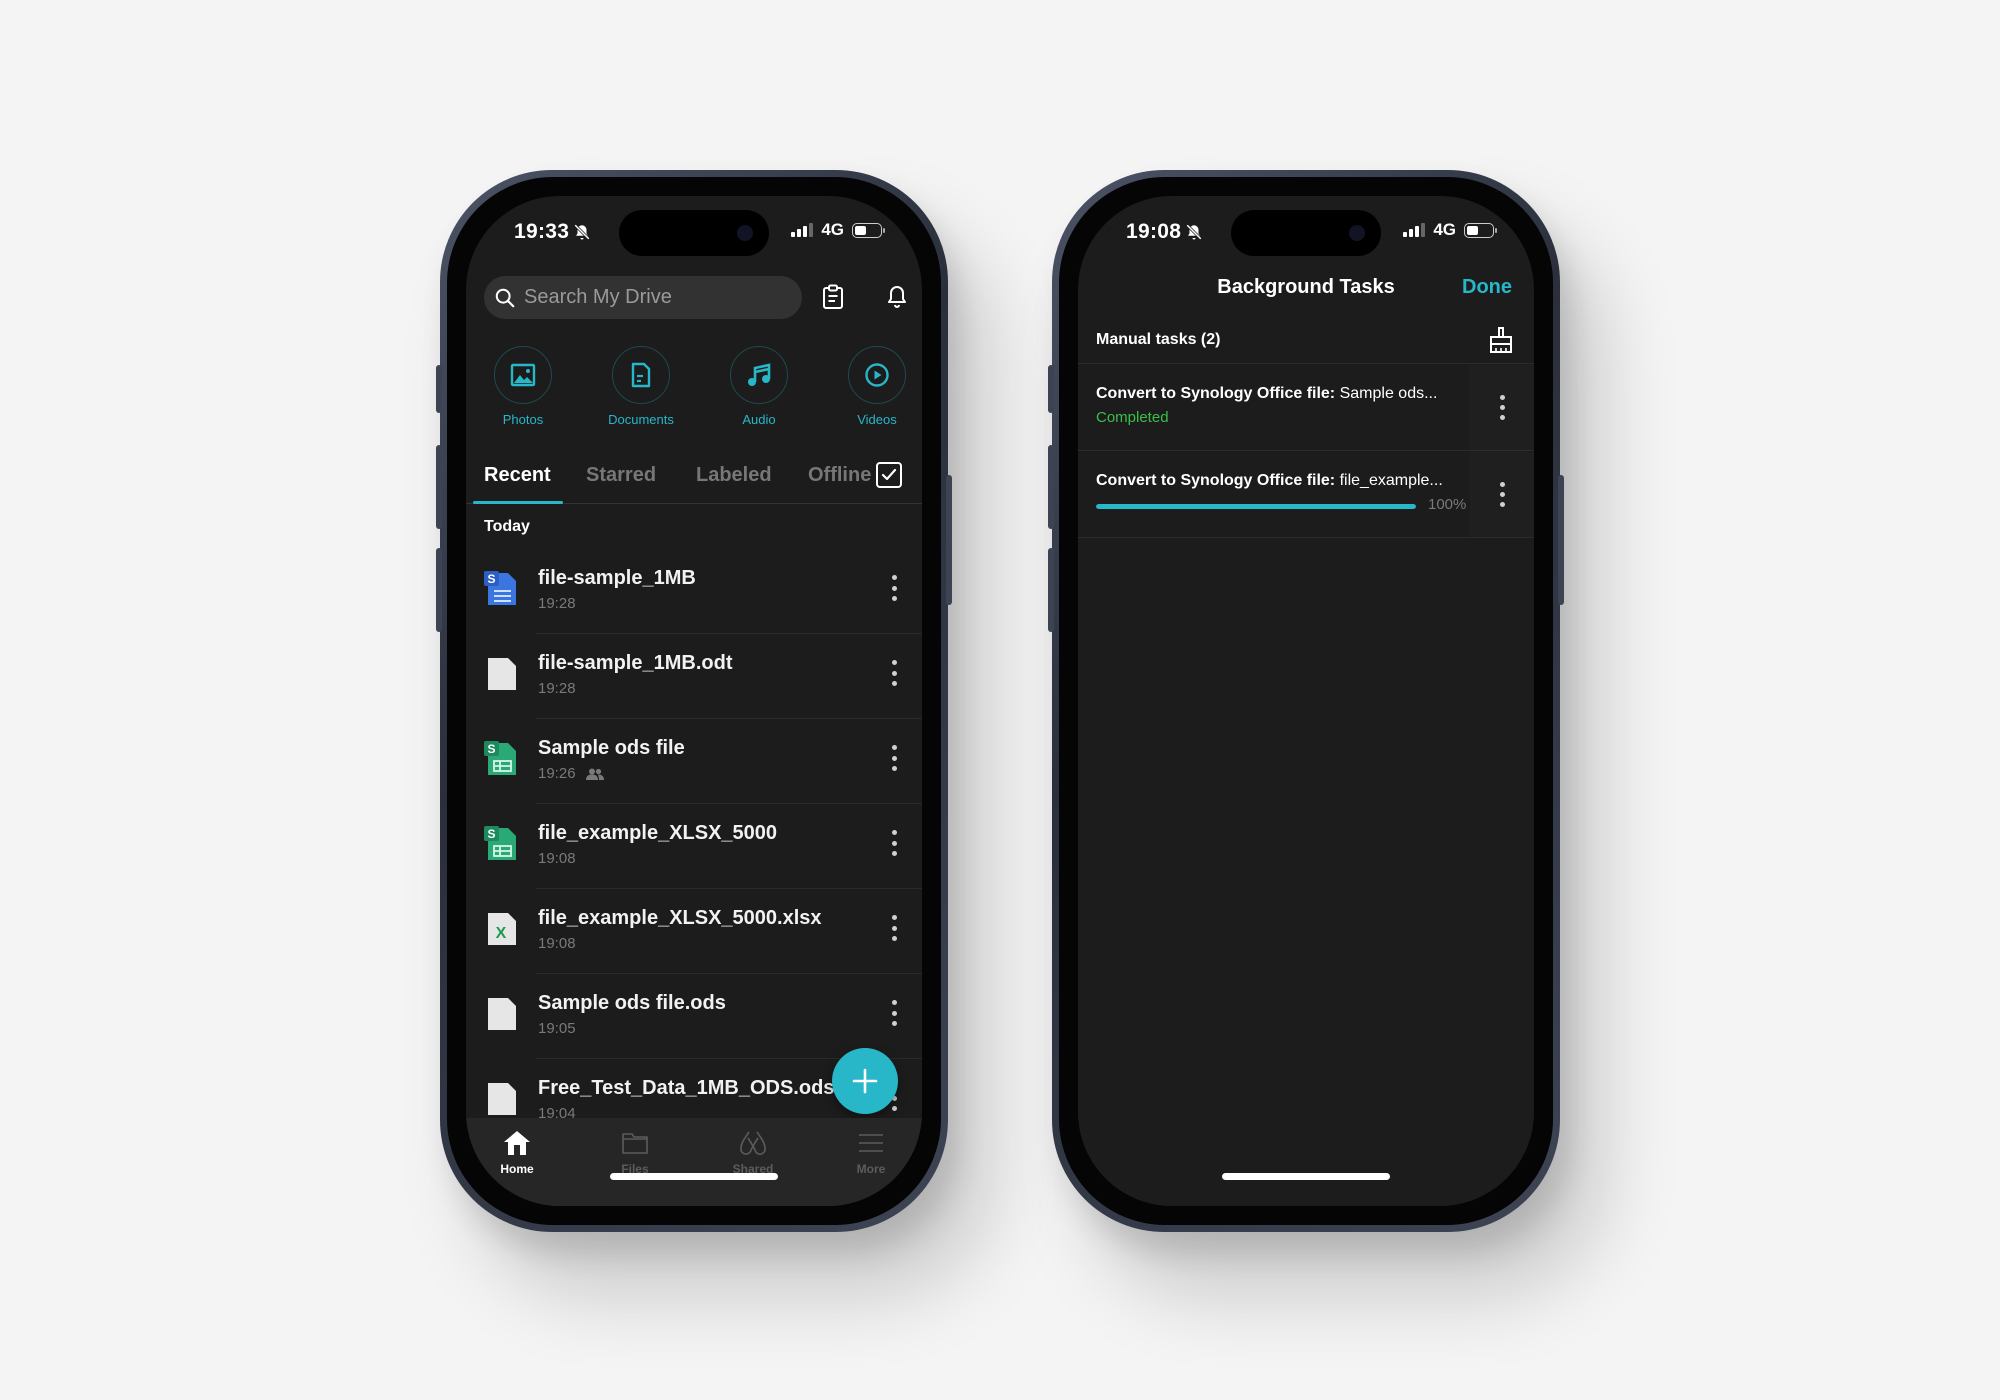 The height and width of the screenshot is (1400, 2000). I want to click on file-name: file-sample_1MB, so click(617, 578).